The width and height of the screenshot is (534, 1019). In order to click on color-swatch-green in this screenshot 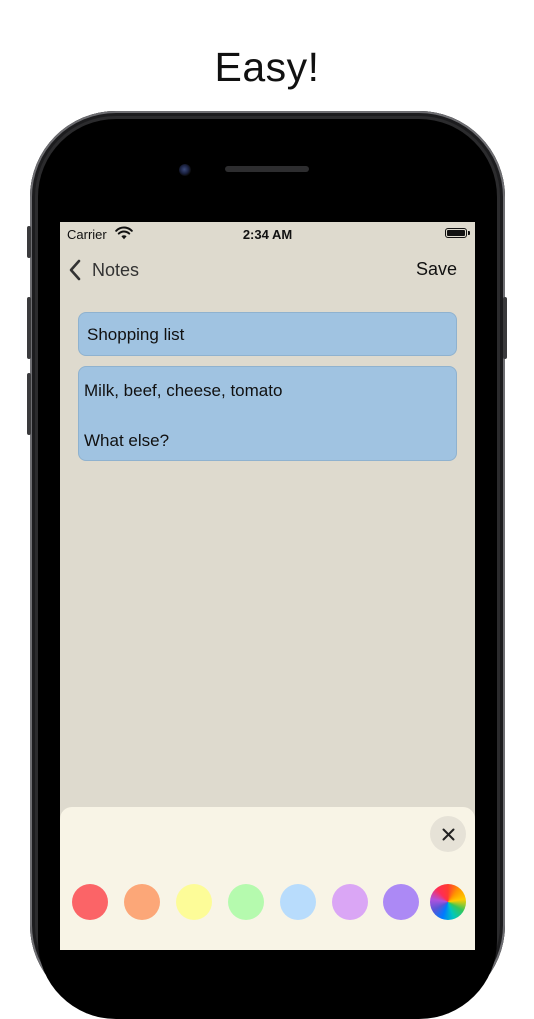, I will do `click(246, 902)`.